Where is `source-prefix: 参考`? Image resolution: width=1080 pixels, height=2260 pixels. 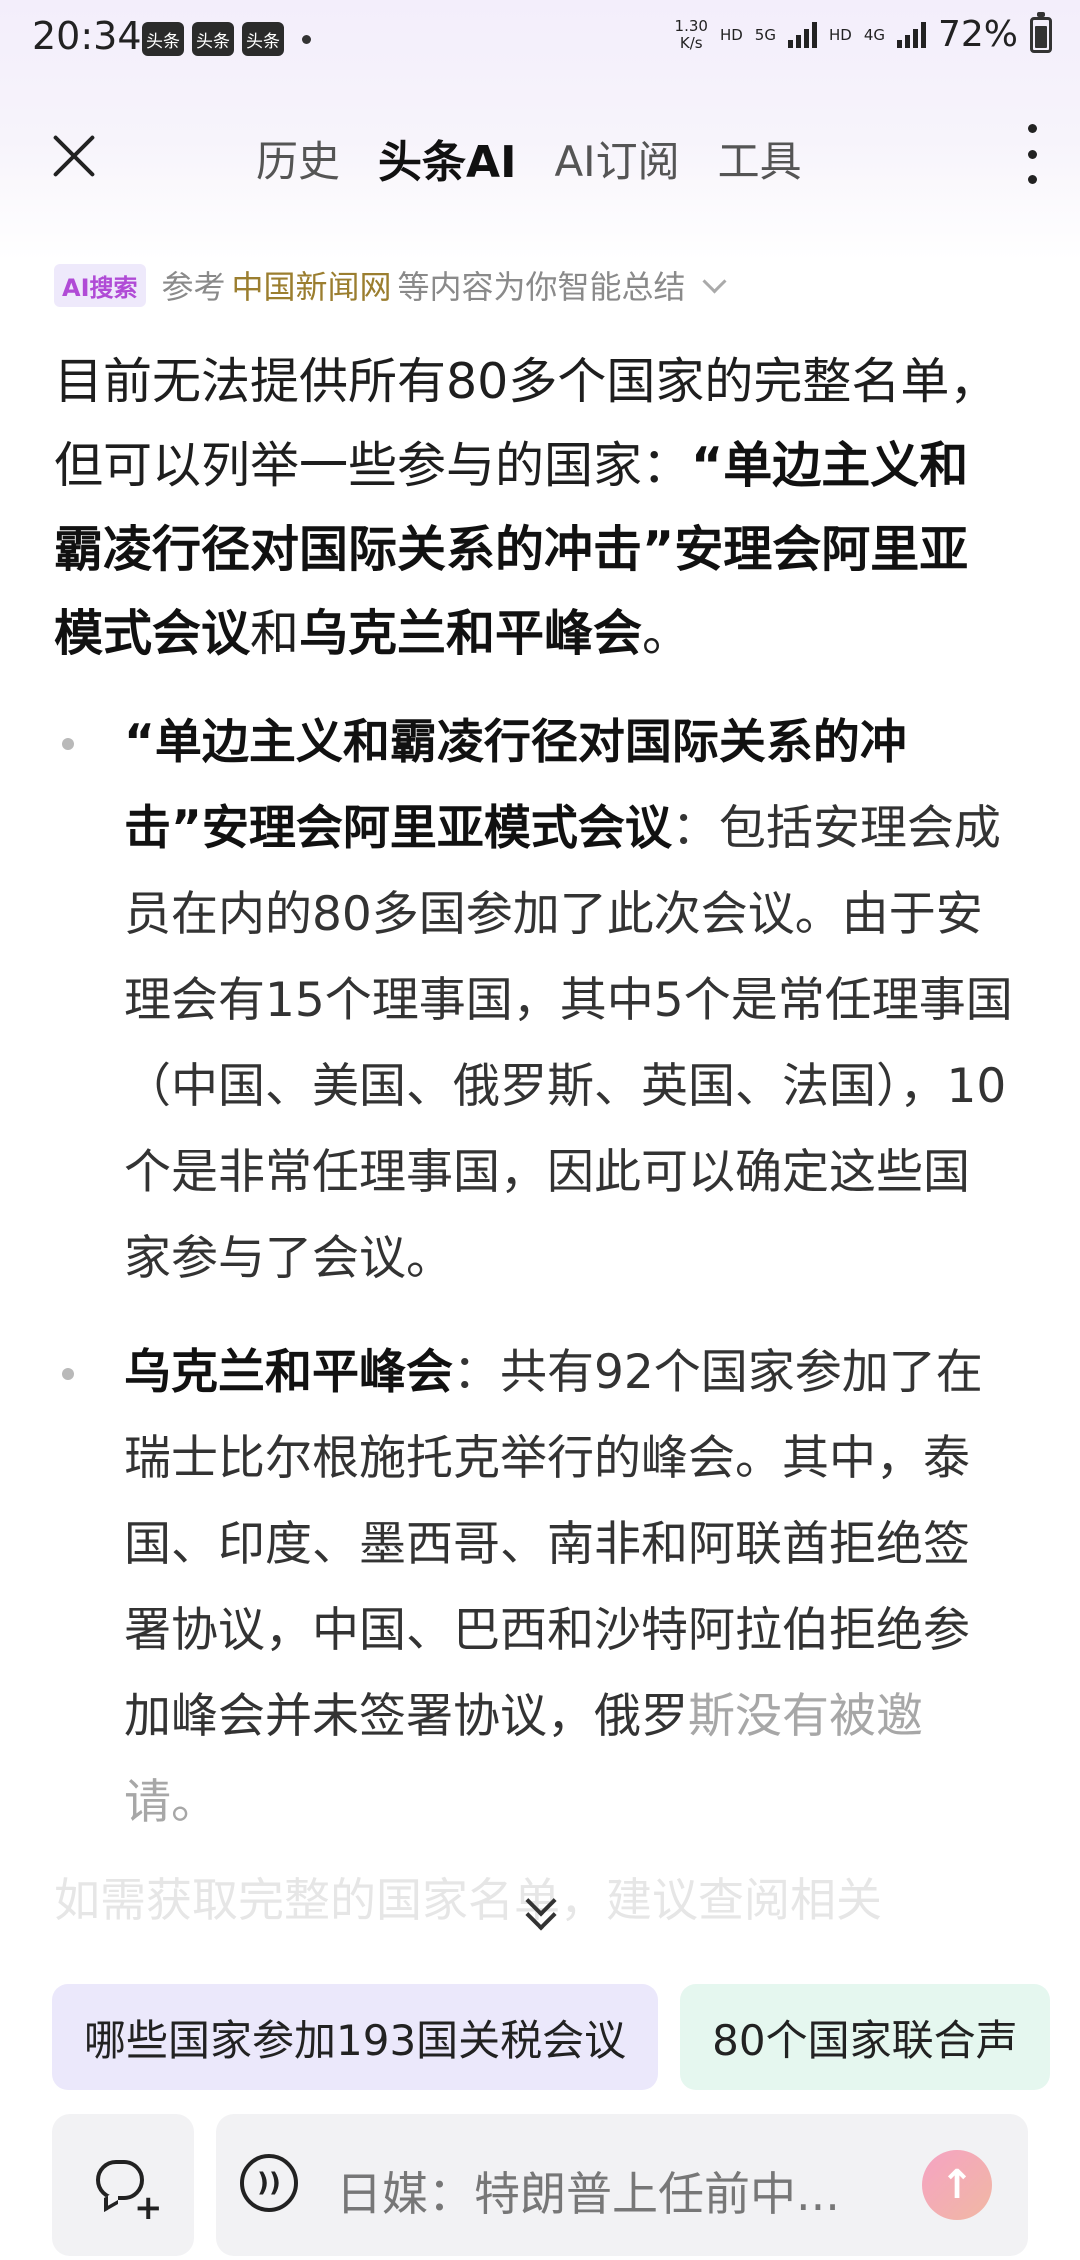 source-prefix: 参考 is located at coordinates (193, 287).